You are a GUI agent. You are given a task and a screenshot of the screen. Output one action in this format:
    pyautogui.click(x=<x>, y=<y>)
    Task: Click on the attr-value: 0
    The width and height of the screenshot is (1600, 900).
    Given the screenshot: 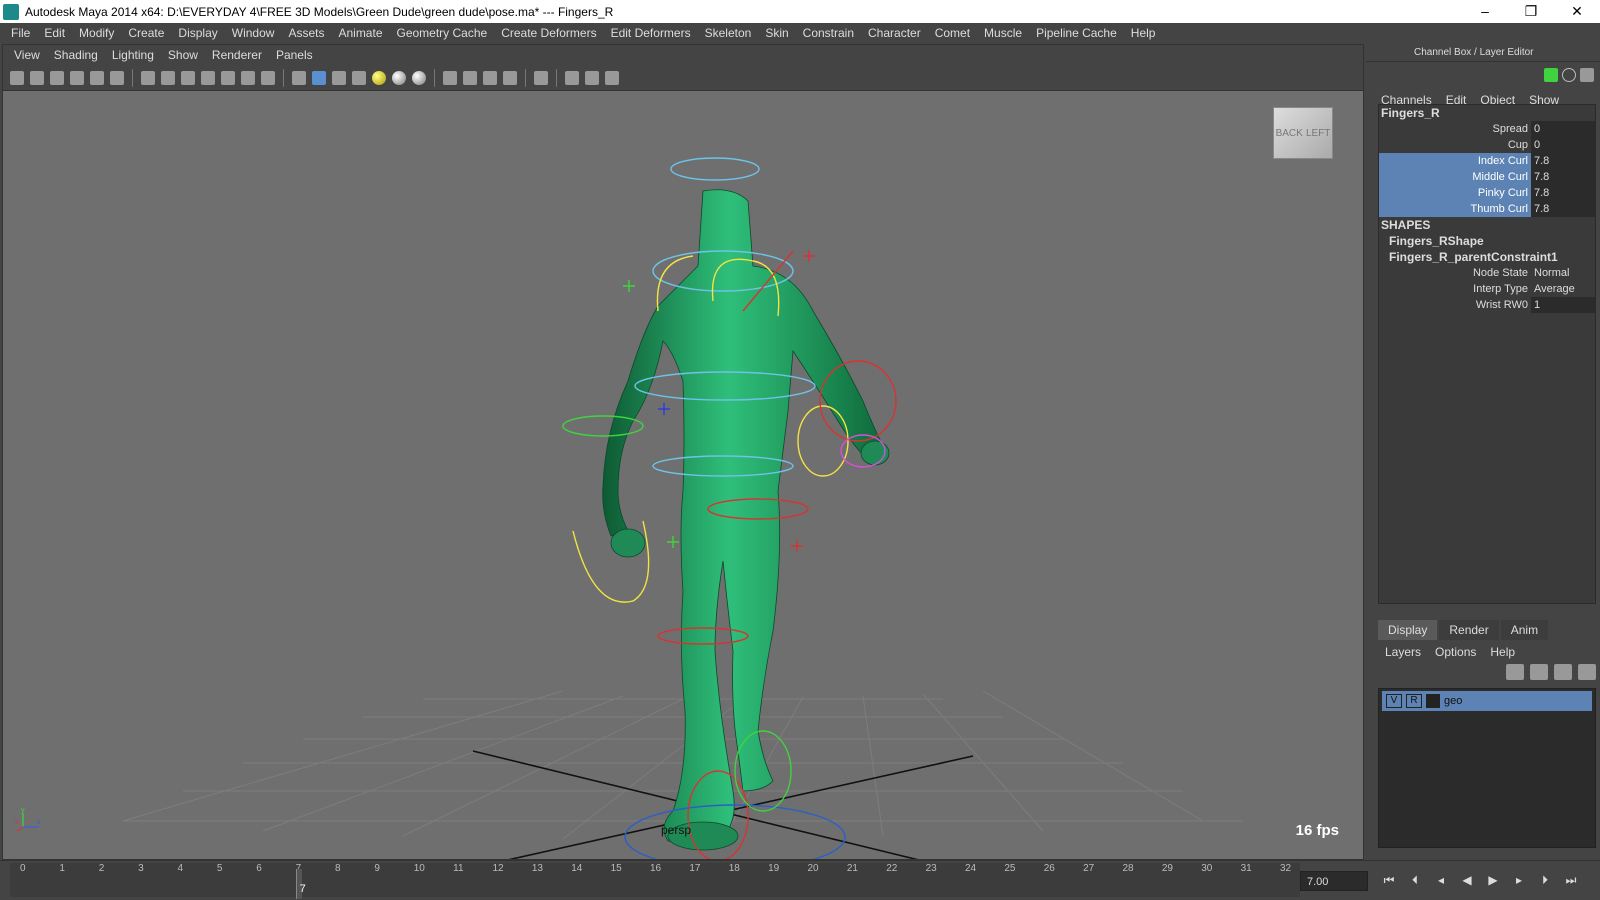 What is the action you would take?
    pyautogui.click(x=1563, y=129)
    